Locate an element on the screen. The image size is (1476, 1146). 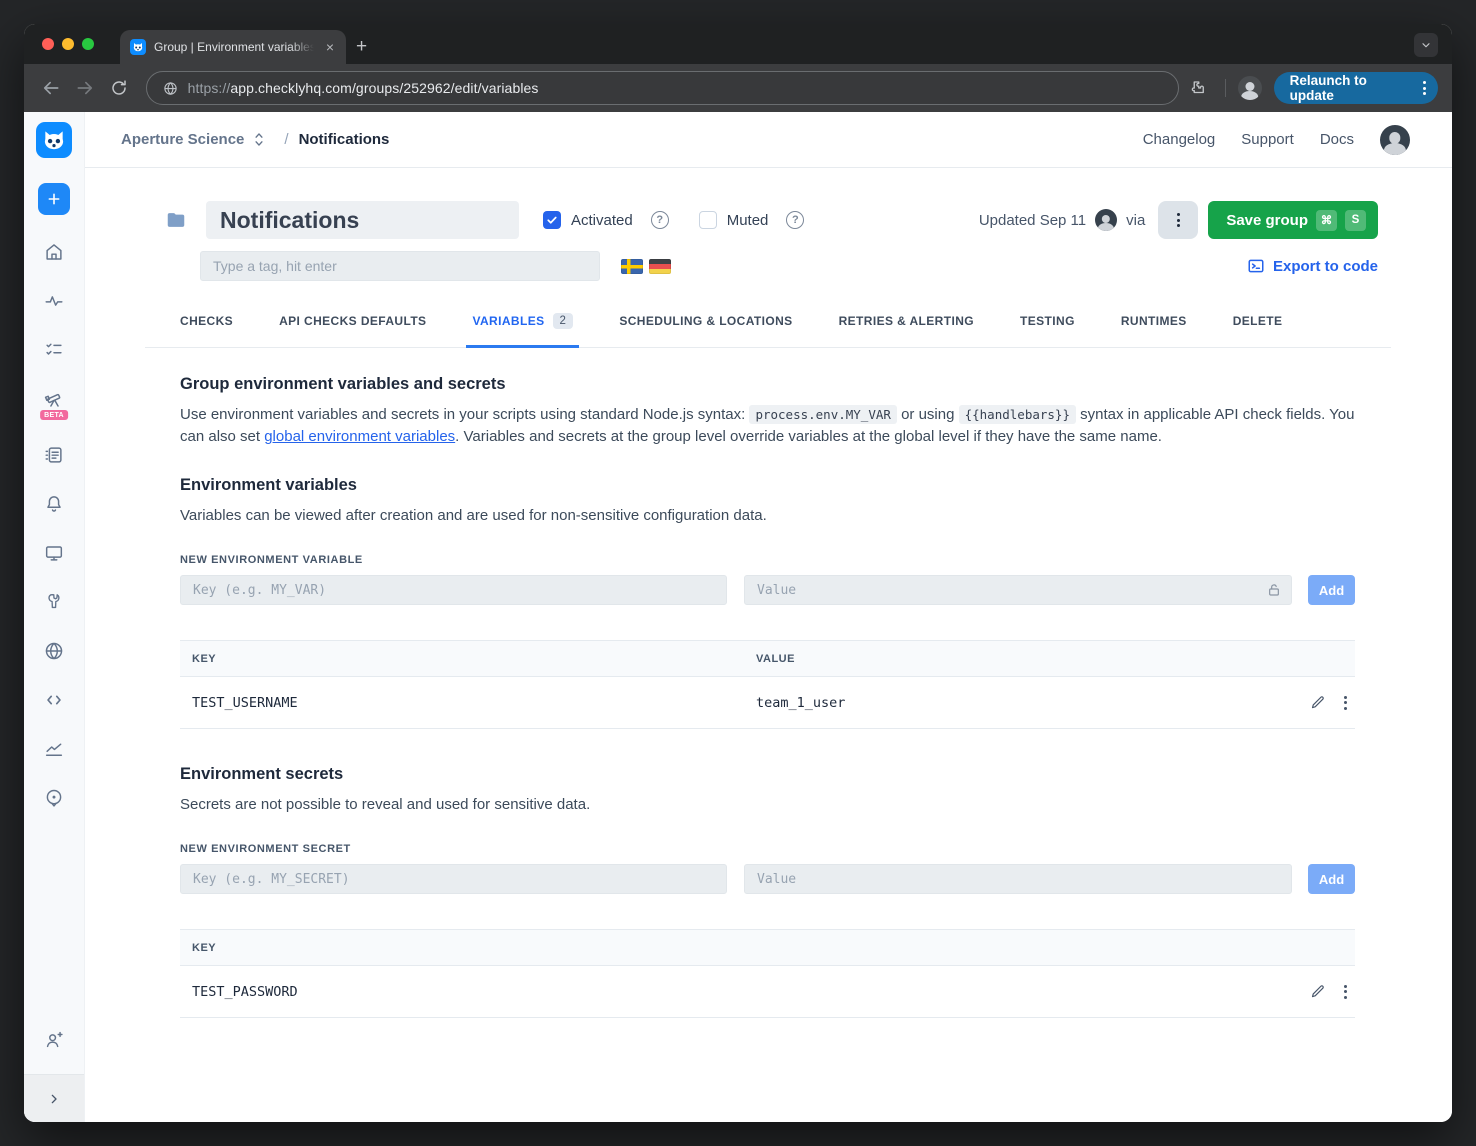
variable-key-input is located at coordinates (453, 590).